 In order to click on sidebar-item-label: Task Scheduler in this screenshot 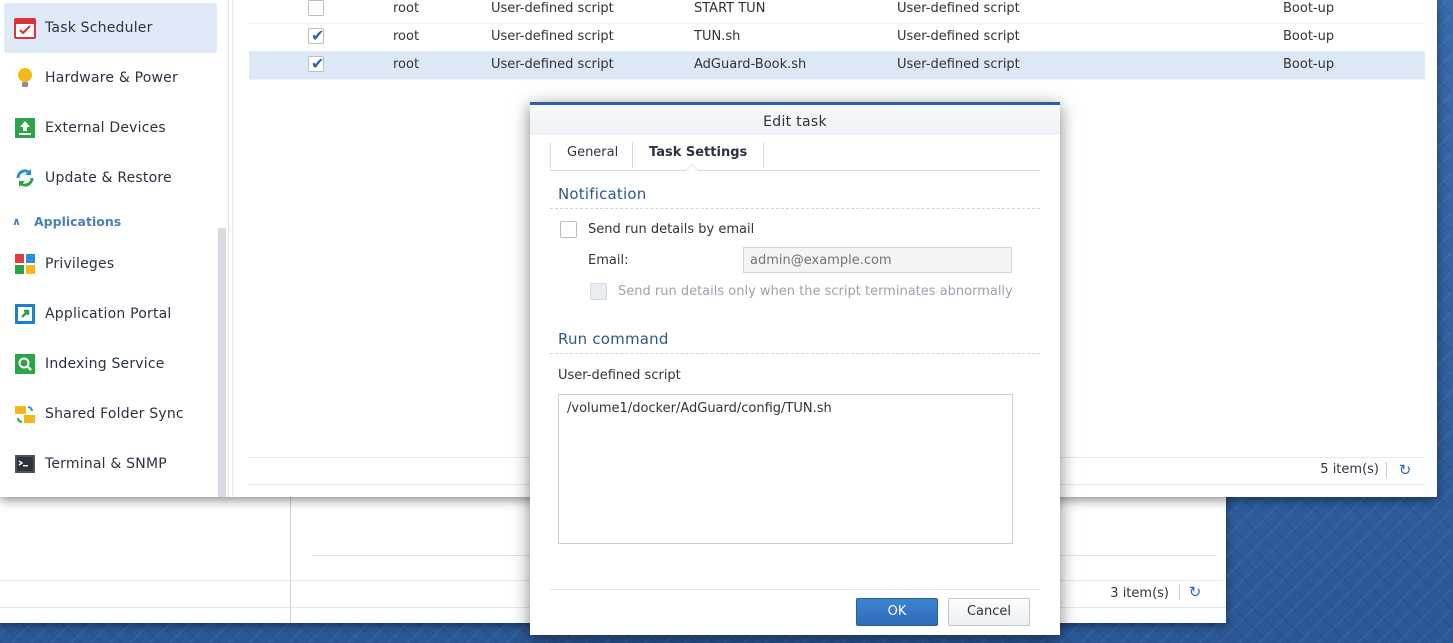, I will do `click(99, 28)`.